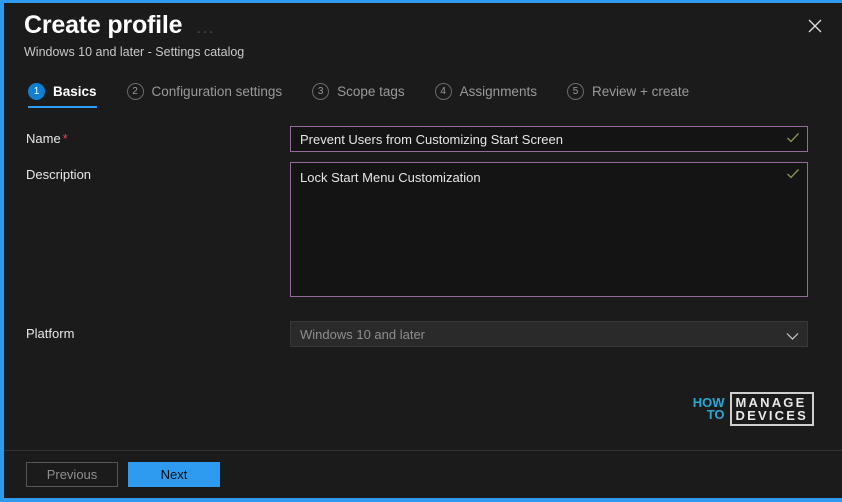  What do you see at coordinates (134, 52) in the screenshot?
I see `page-subtitle: Windows 10 and later - Settings catalog` at bounding box center [134, 52].